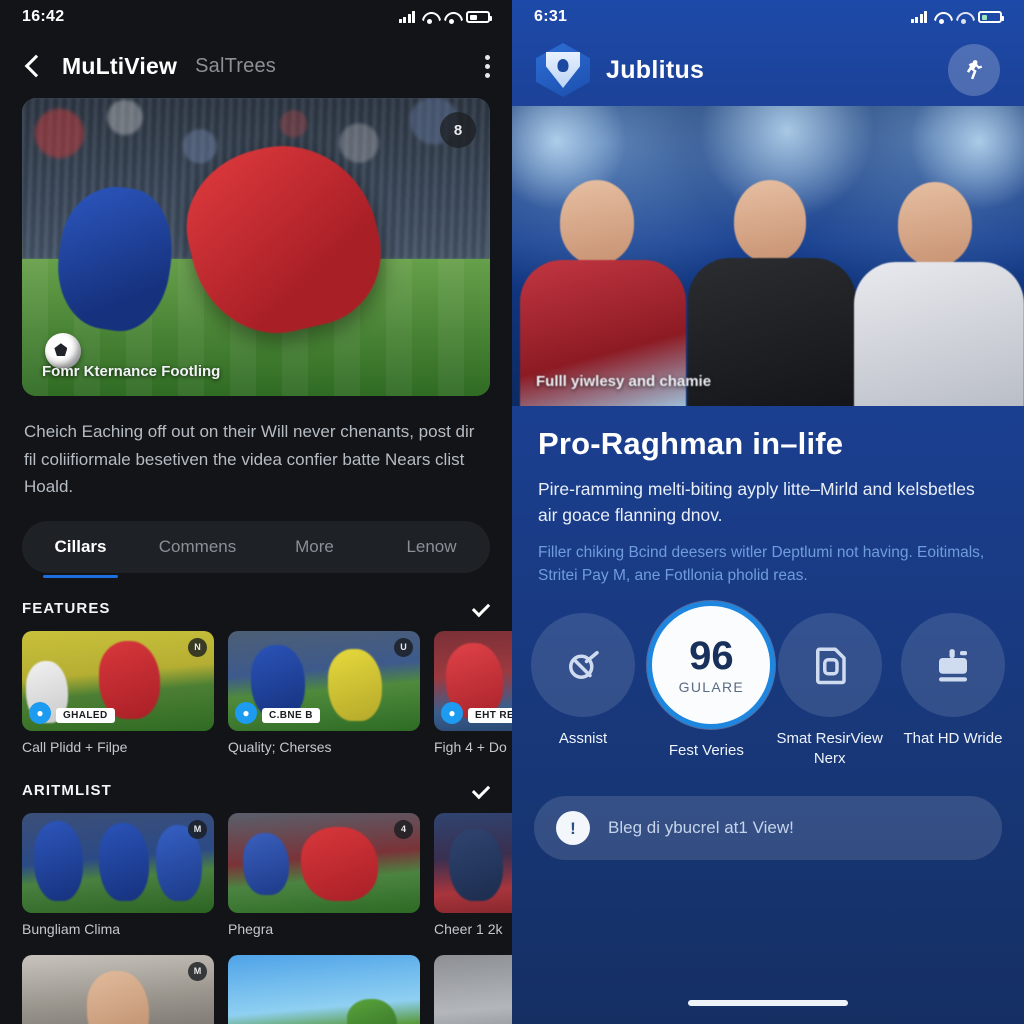 Image resolution: width=1024 pixels, height=1024 pixels. Describe the element at coordinates (43, 16) in the screenshot. I see `status-clock: 16:42` at that location.